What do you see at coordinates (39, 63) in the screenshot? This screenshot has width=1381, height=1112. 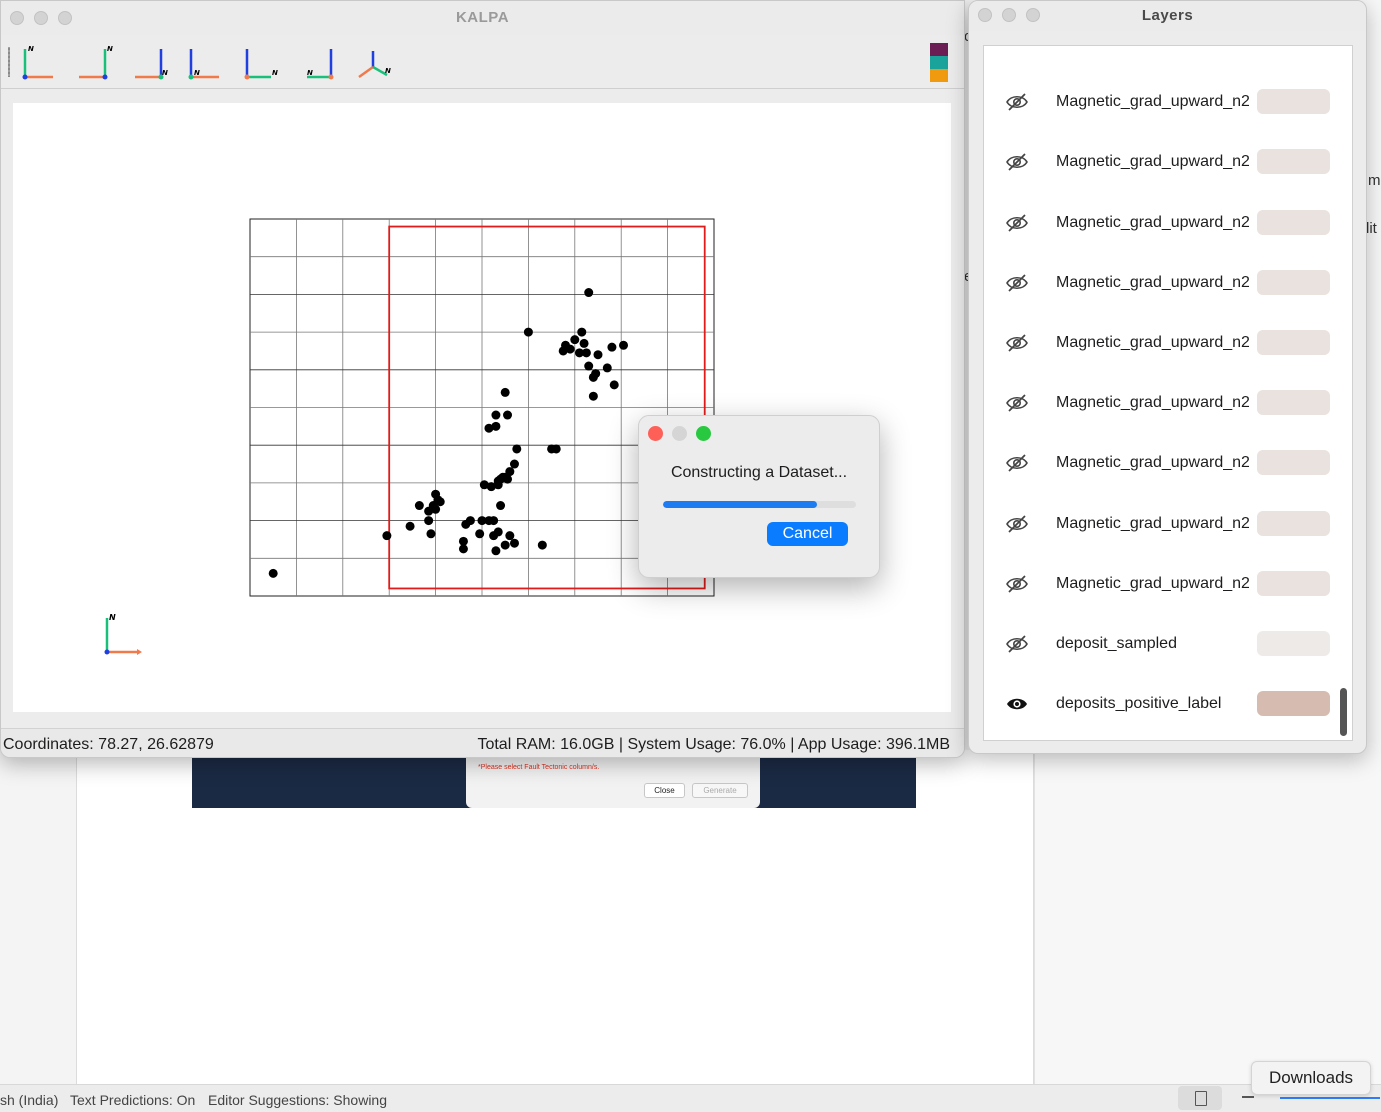 I see `view-north-up-icon: N` at bounding box center [39, 63].